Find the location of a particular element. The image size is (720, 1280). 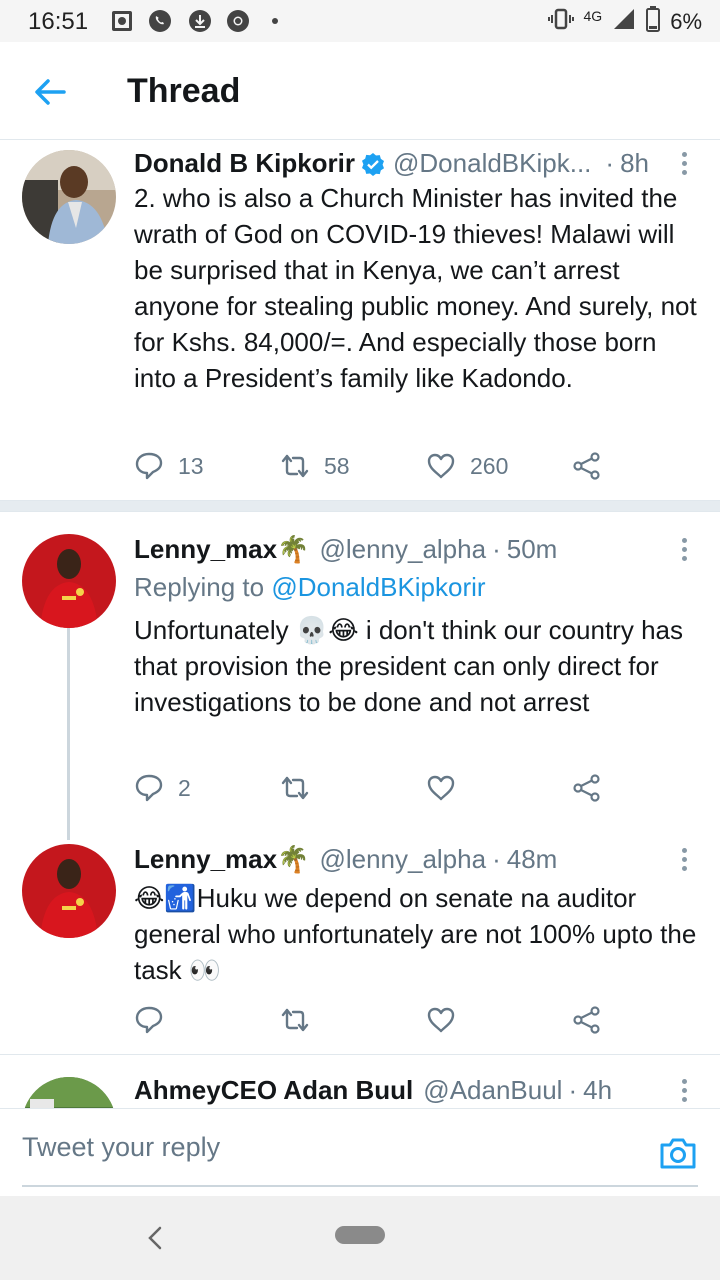

camera-icon is located at coordinates (678, 1153).